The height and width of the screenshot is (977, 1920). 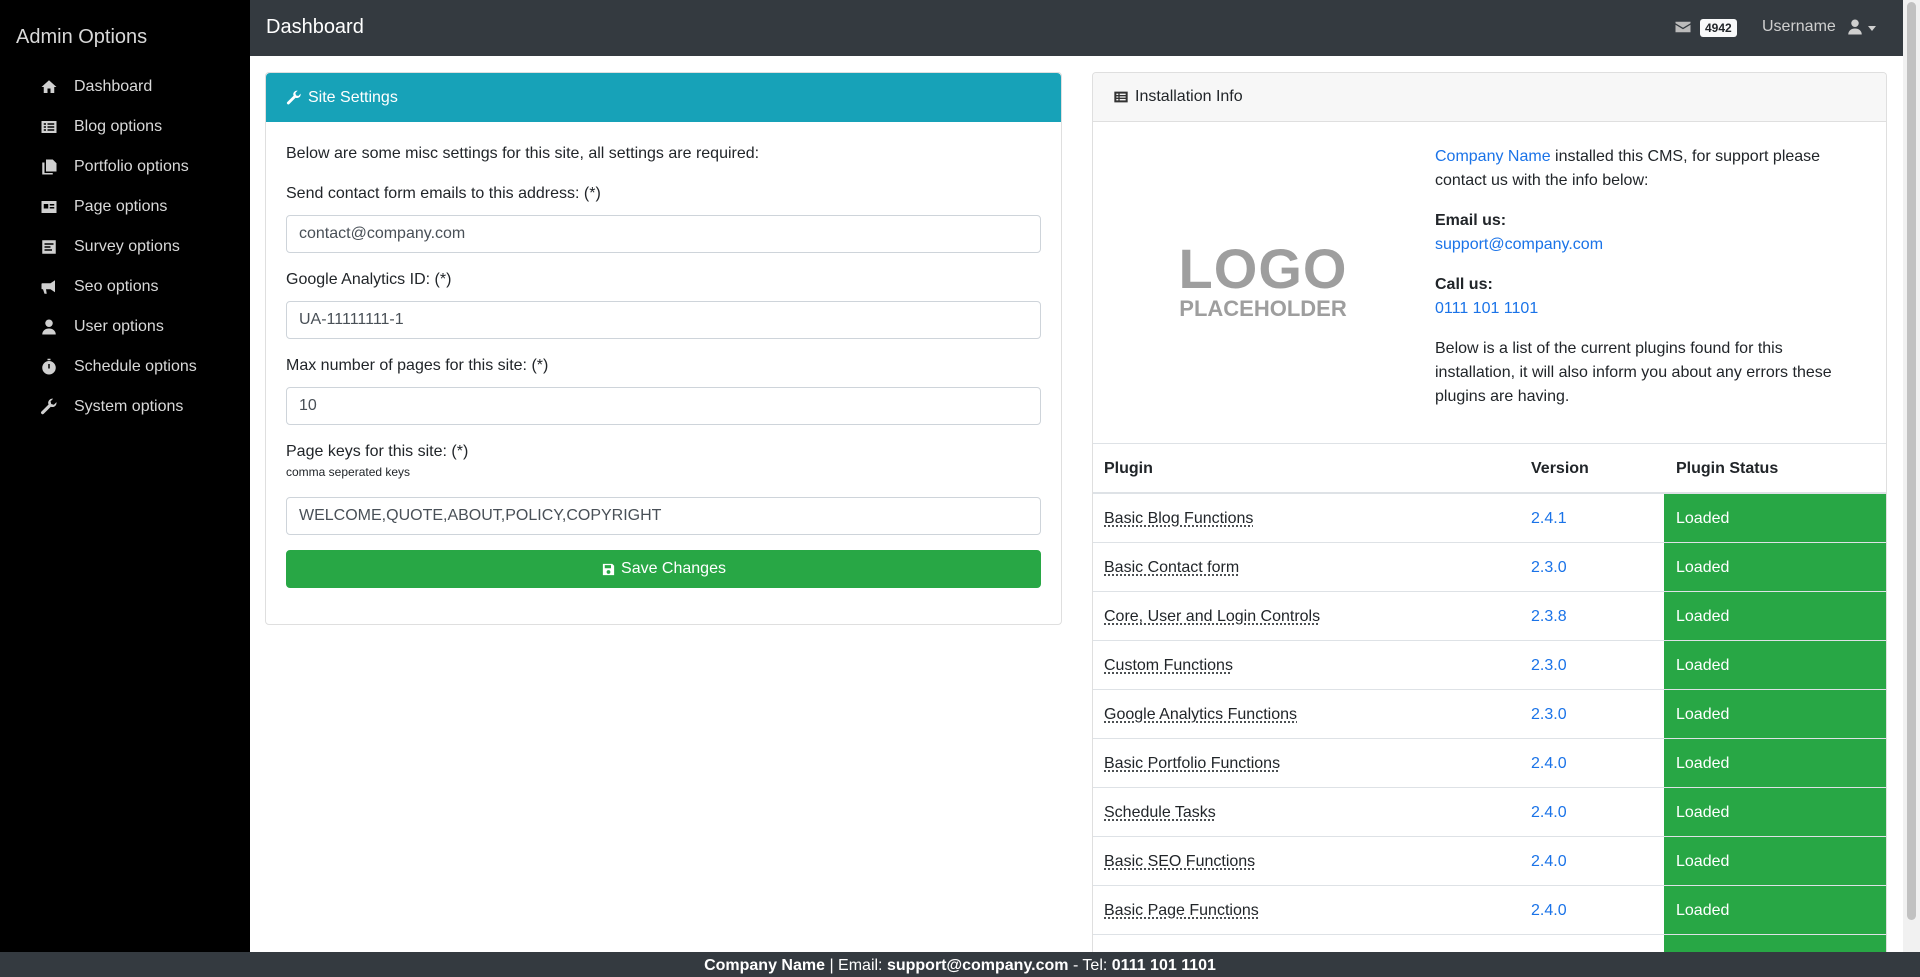 What do you see at coordinates (1683, 27) in the screenshot?
I see `envelope-icon` at bounding box center [1683, 27].